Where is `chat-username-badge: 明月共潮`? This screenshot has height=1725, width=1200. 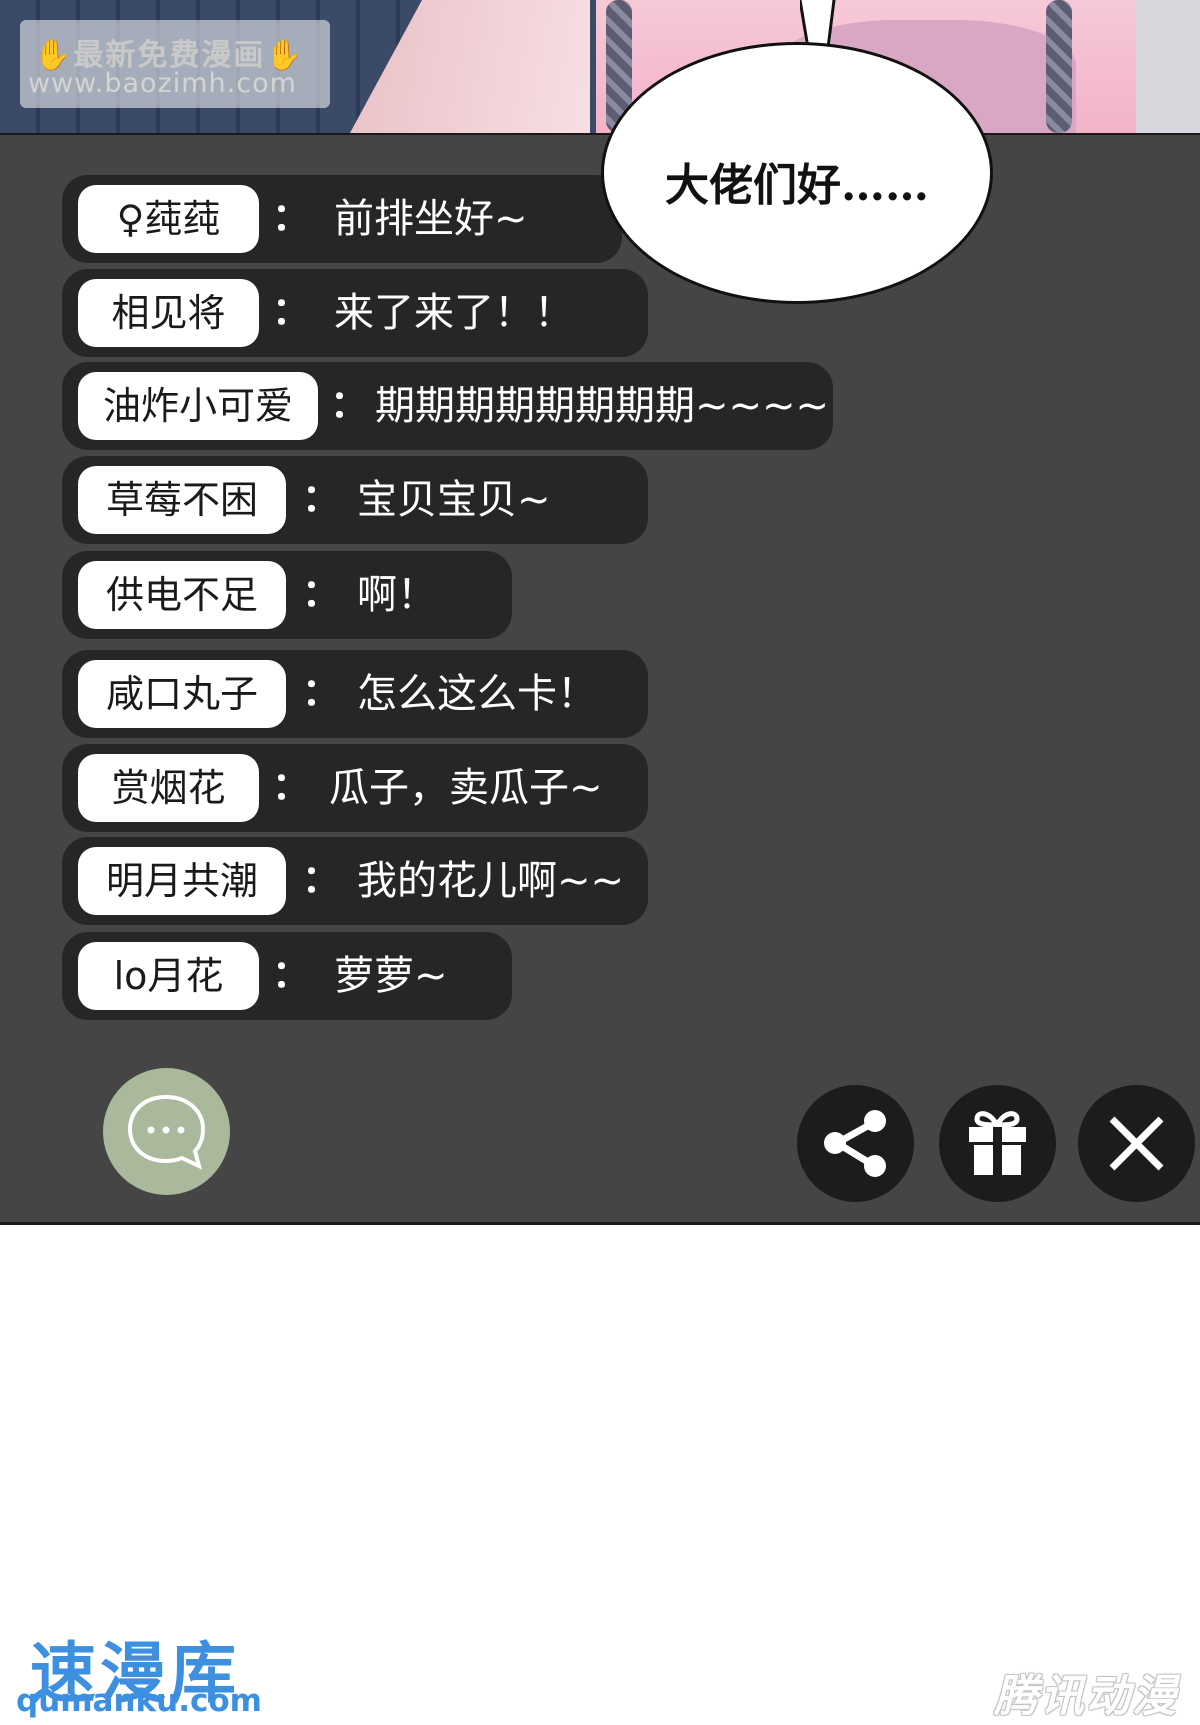 chat-username-badge: 明月共潮 is located at coordinates (182, 881).